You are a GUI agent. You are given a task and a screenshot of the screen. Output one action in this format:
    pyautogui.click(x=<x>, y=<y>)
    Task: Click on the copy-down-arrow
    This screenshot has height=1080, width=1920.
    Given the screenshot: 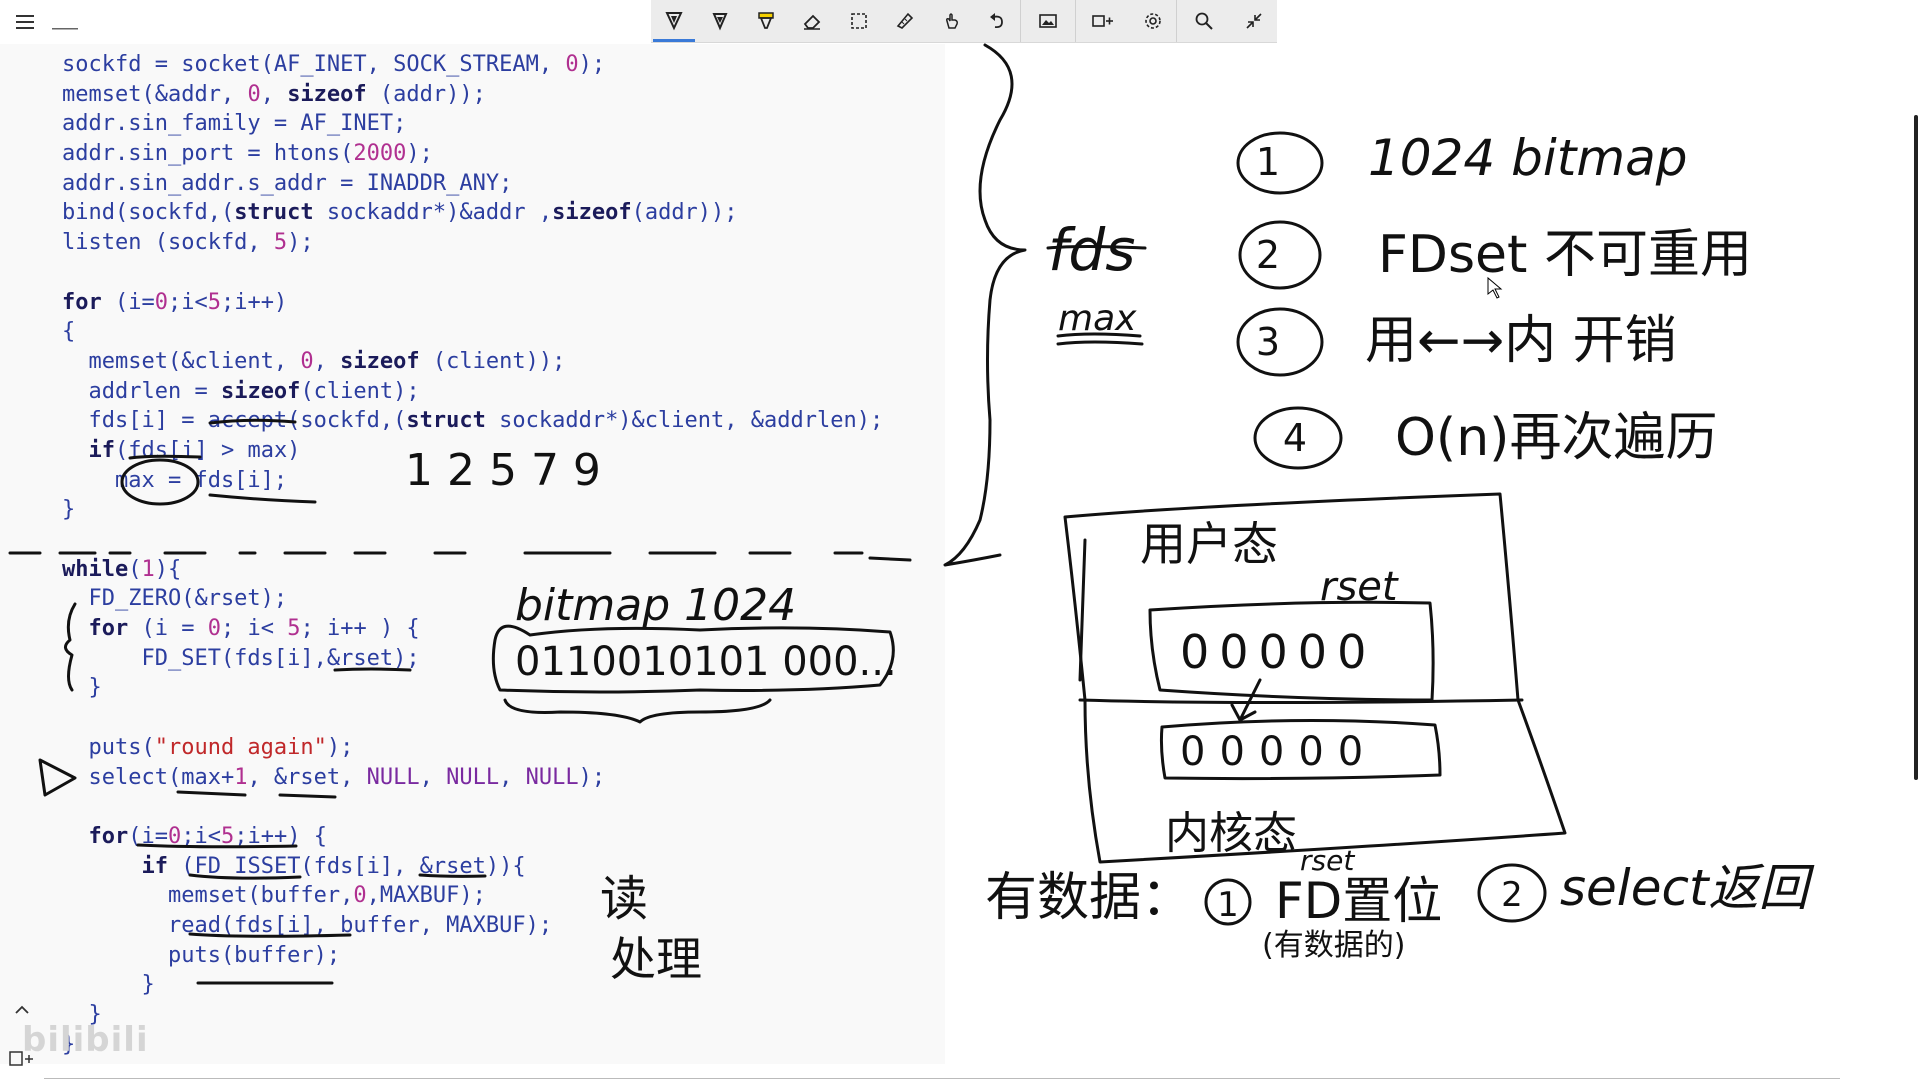 What is the action you would take?
    pyautogui.click(x=1246, y=700)
    